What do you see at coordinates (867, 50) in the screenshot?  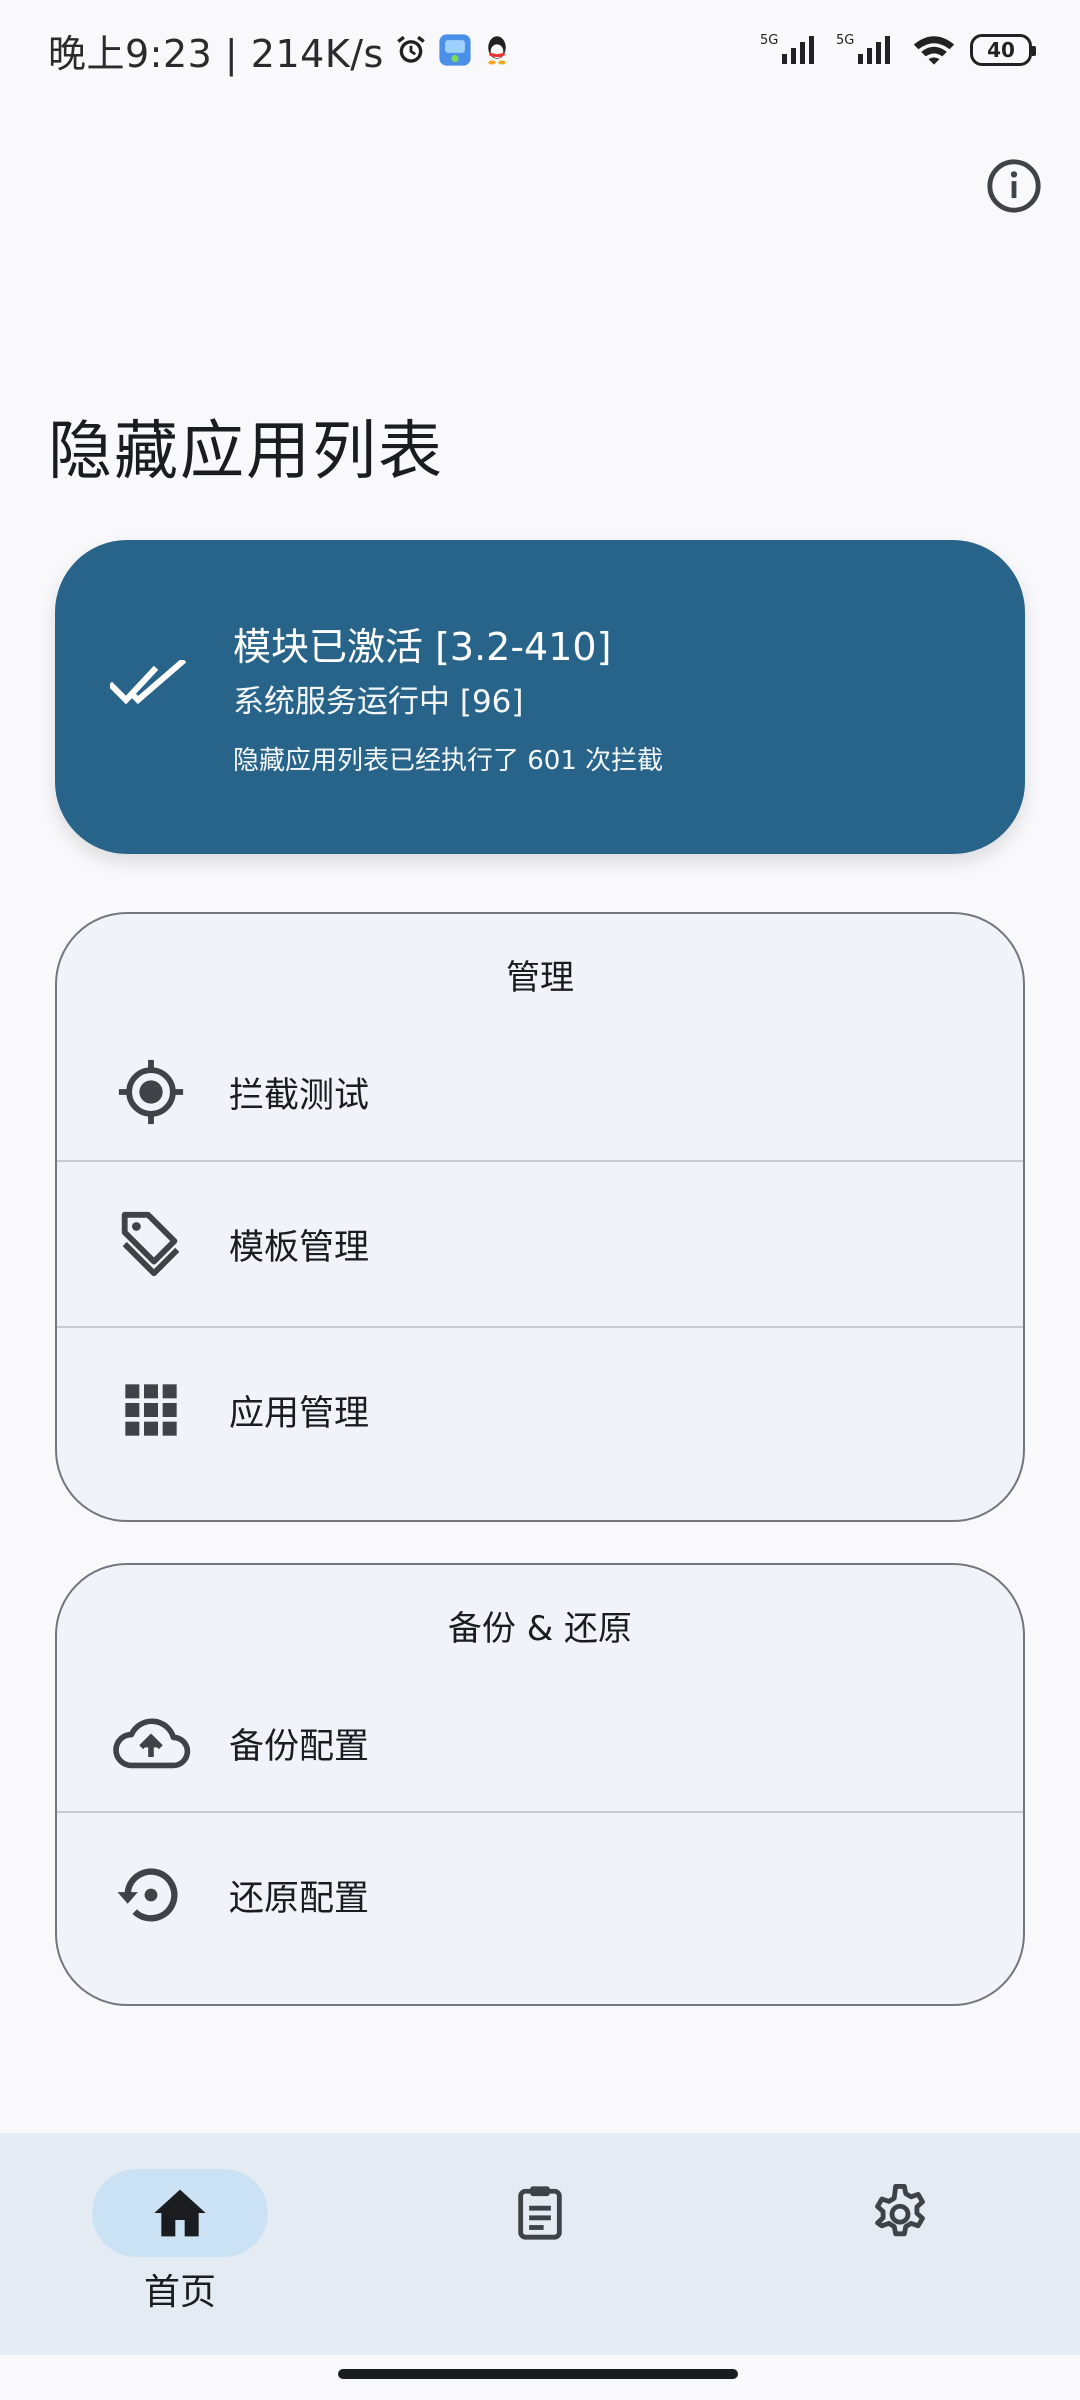 I see `signal-icon-2: 5G` at bounding box center [867, 50].